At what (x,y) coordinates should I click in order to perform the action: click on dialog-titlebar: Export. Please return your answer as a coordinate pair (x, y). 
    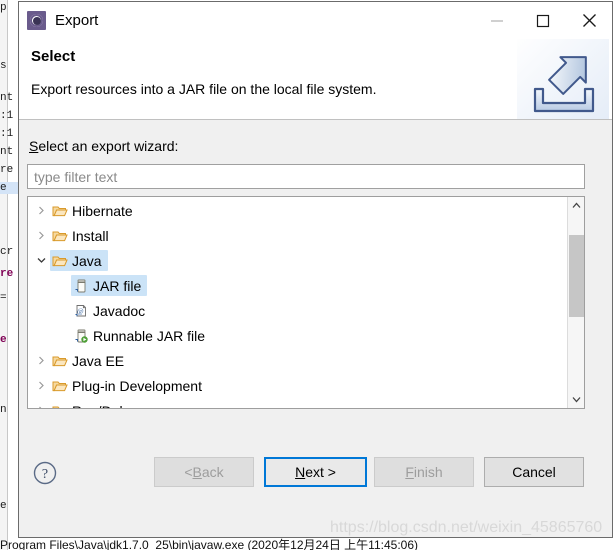
    Looking at the image, I should click on (315, 20).